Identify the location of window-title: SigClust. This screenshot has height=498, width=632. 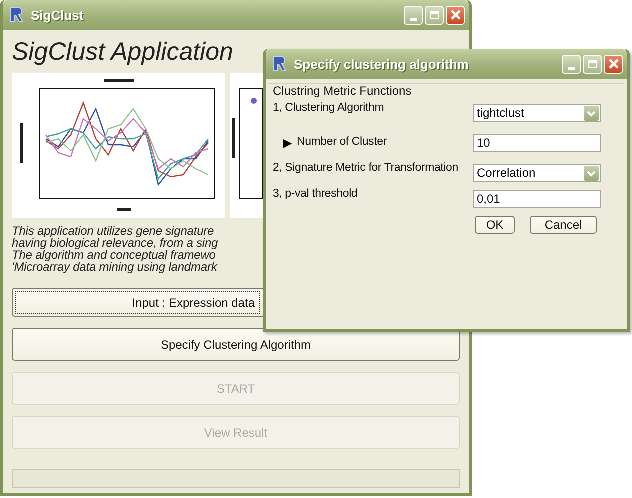
(58, 15).